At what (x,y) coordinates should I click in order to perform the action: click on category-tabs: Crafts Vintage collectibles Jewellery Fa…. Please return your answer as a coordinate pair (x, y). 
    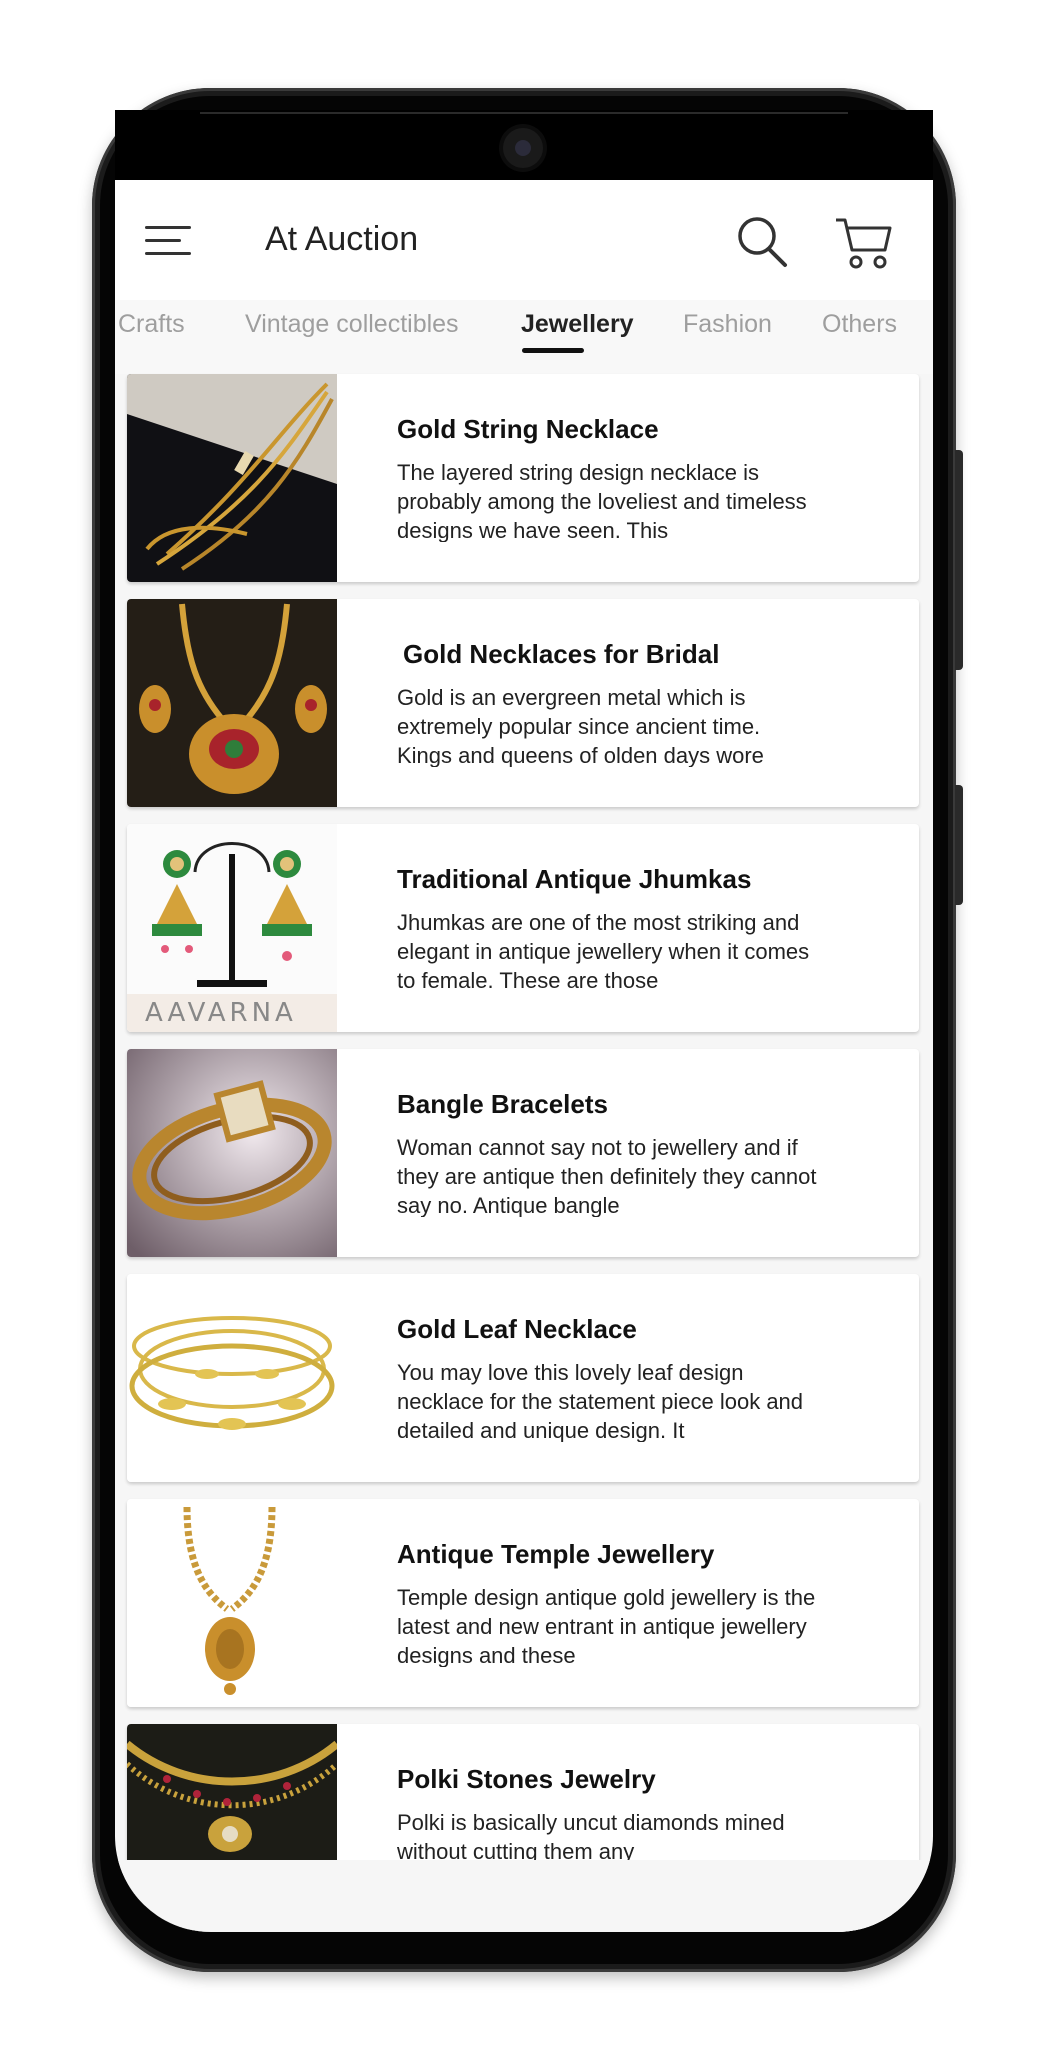
    Looking at the image, I should click on (524, 337).